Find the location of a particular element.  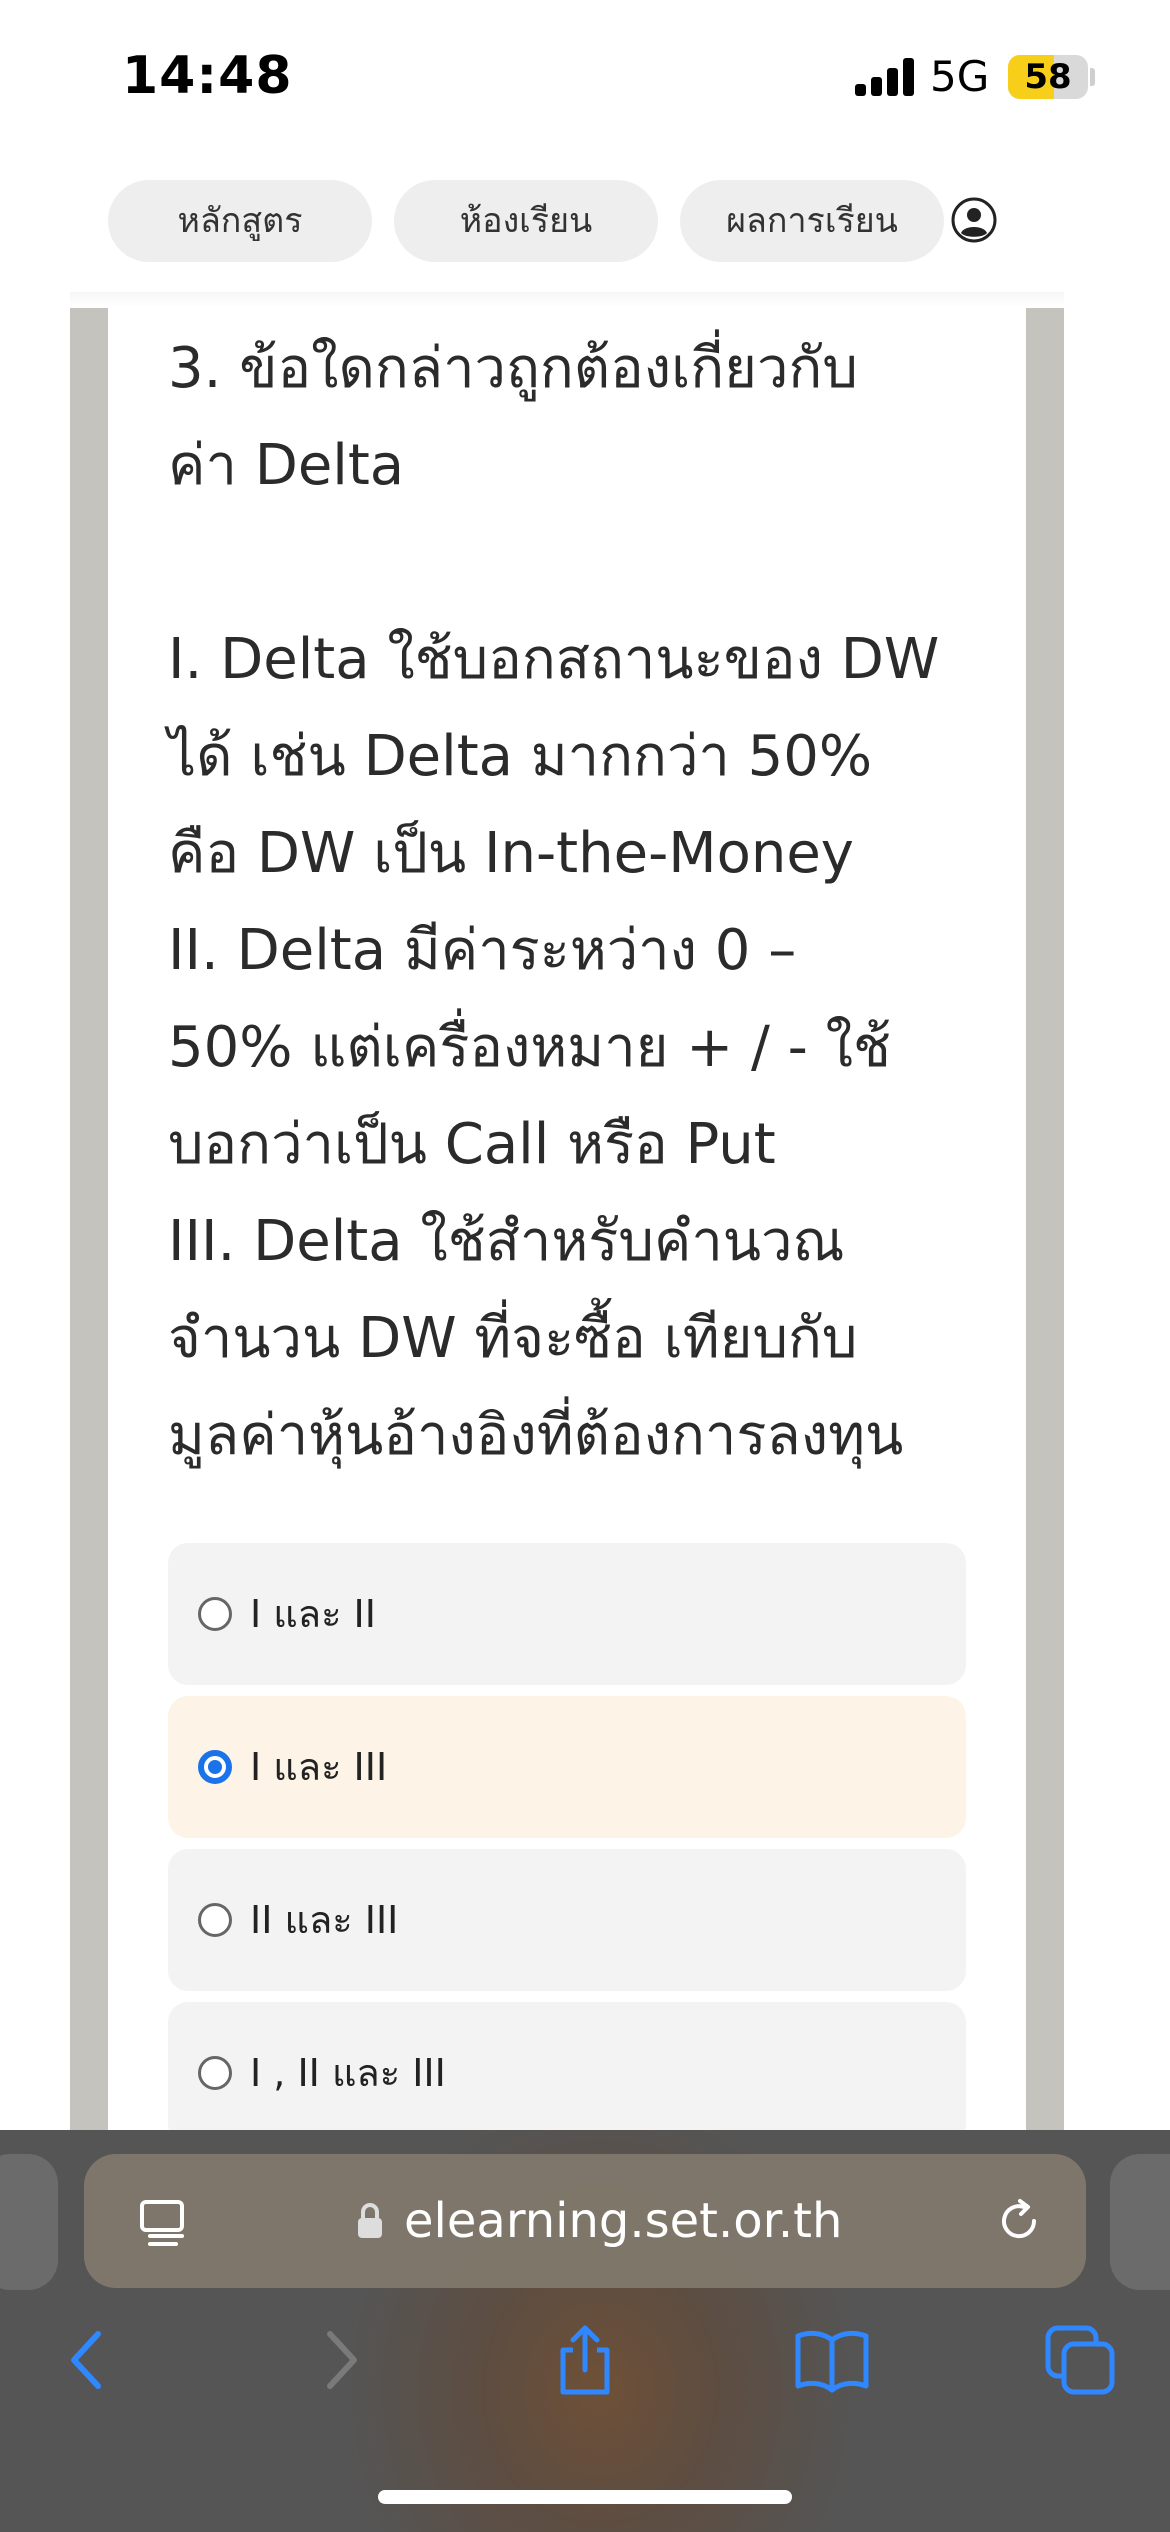

question-line: จำนวน DW ที่จะซื้อ เทียบกับ is located at coordinates (513, 1338).